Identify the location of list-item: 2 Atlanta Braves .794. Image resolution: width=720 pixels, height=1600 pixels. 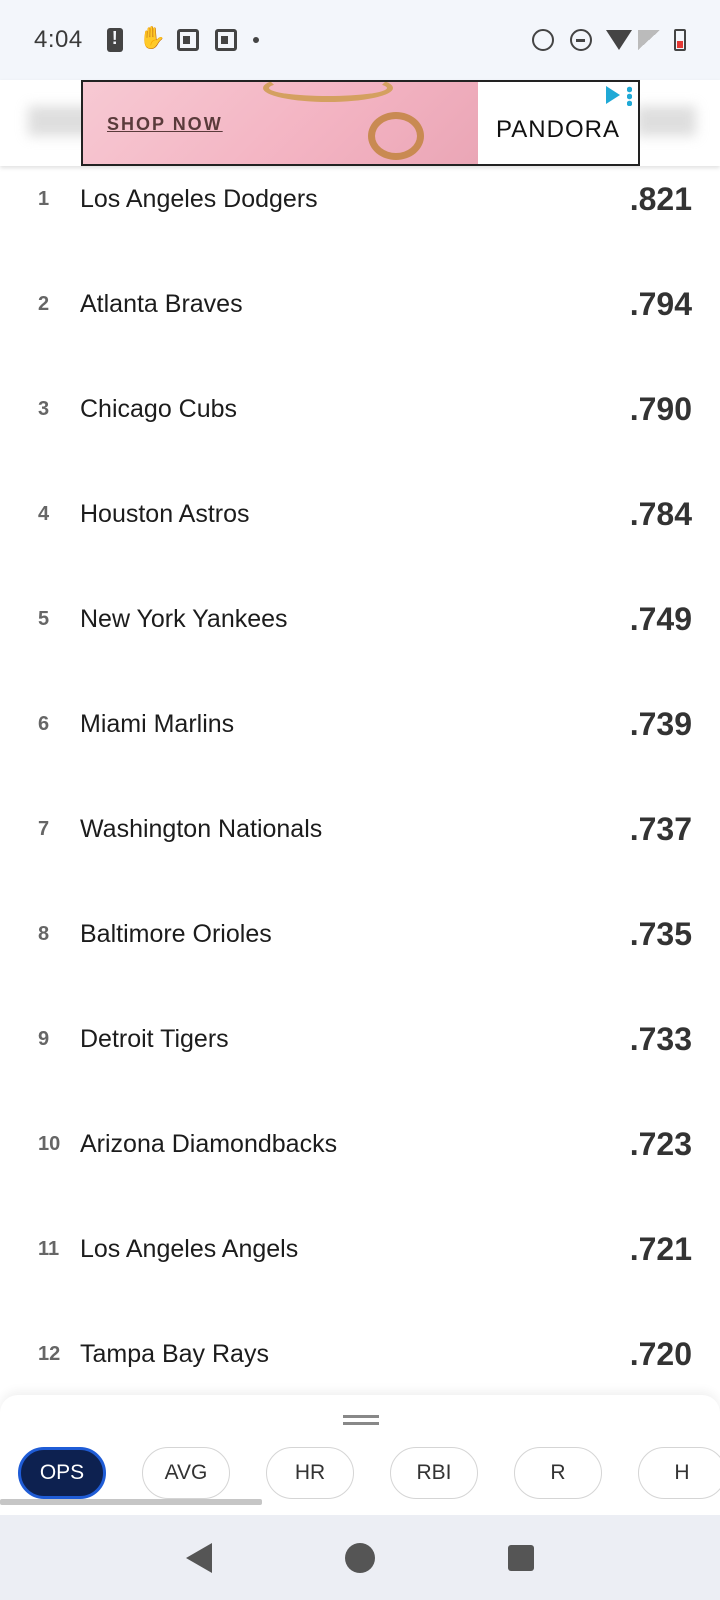
(360, 304).